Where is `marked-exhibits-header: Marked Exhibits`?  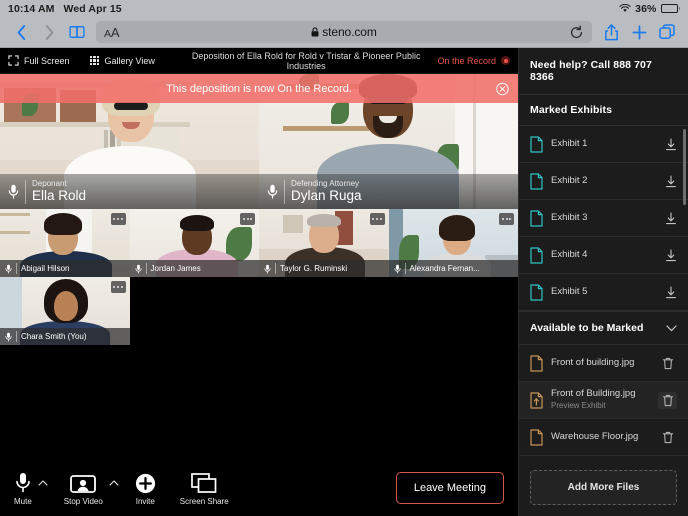
marked-exhibits-header: Marked Exhibits is located at coordinates (603, 110).